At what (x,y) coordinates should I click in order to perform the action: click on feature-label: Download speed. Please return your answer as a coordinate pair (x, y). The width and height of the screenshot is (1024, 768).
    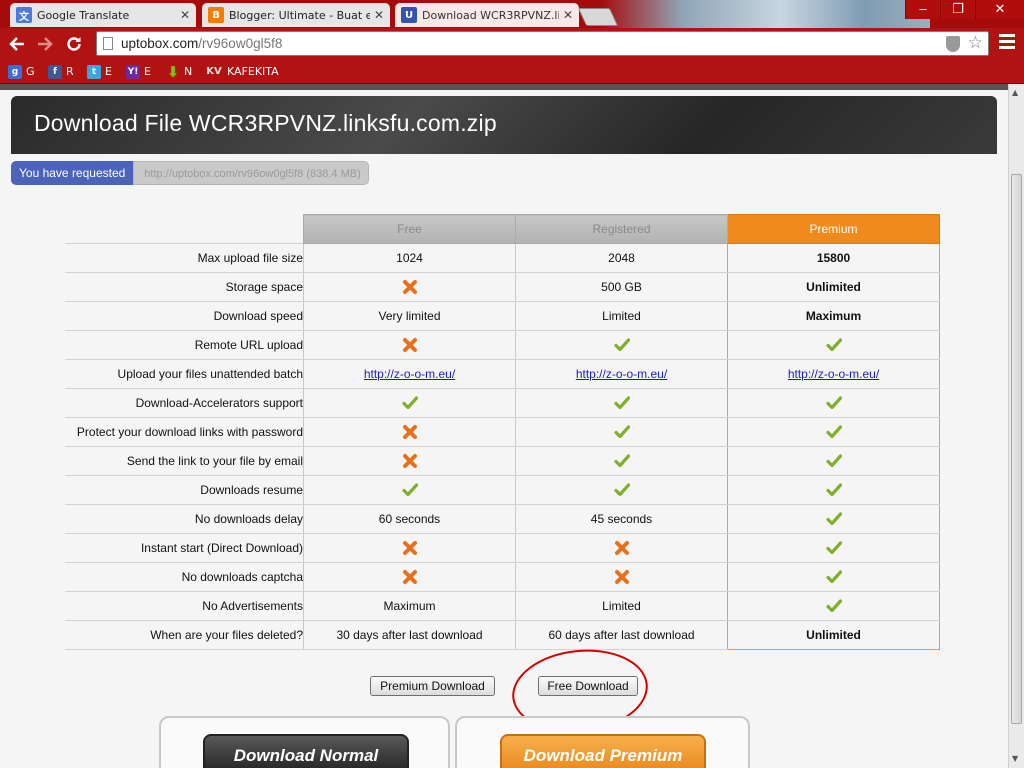
    Looking at the image, I should click on (184, 316).